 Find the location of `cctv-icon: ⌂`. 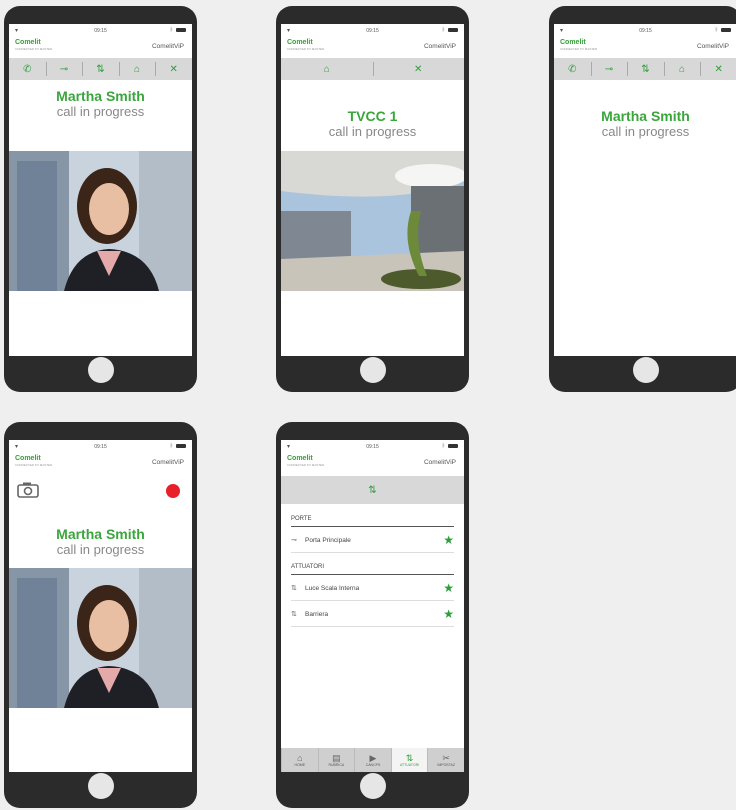

cctv-icon: ⌂ is located at coordinates (137, 69).